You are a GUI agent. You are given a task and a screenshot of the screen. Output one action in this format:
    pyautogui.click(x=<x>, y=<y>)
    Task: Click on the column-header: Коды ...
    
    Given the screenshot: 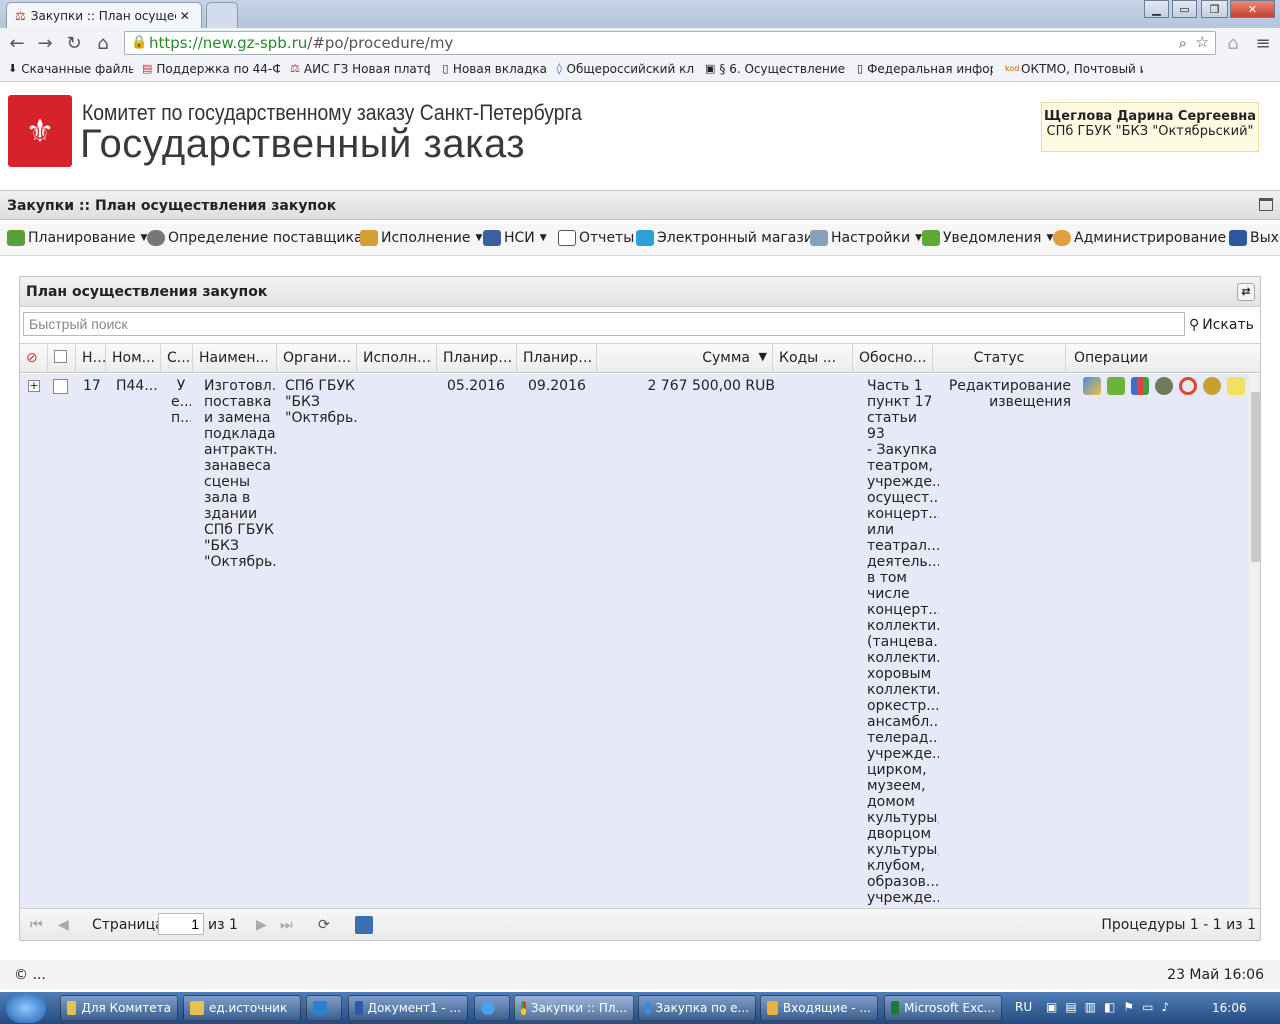 What is the action you would take?
    pyautogui.click(x=813, y=358)
    